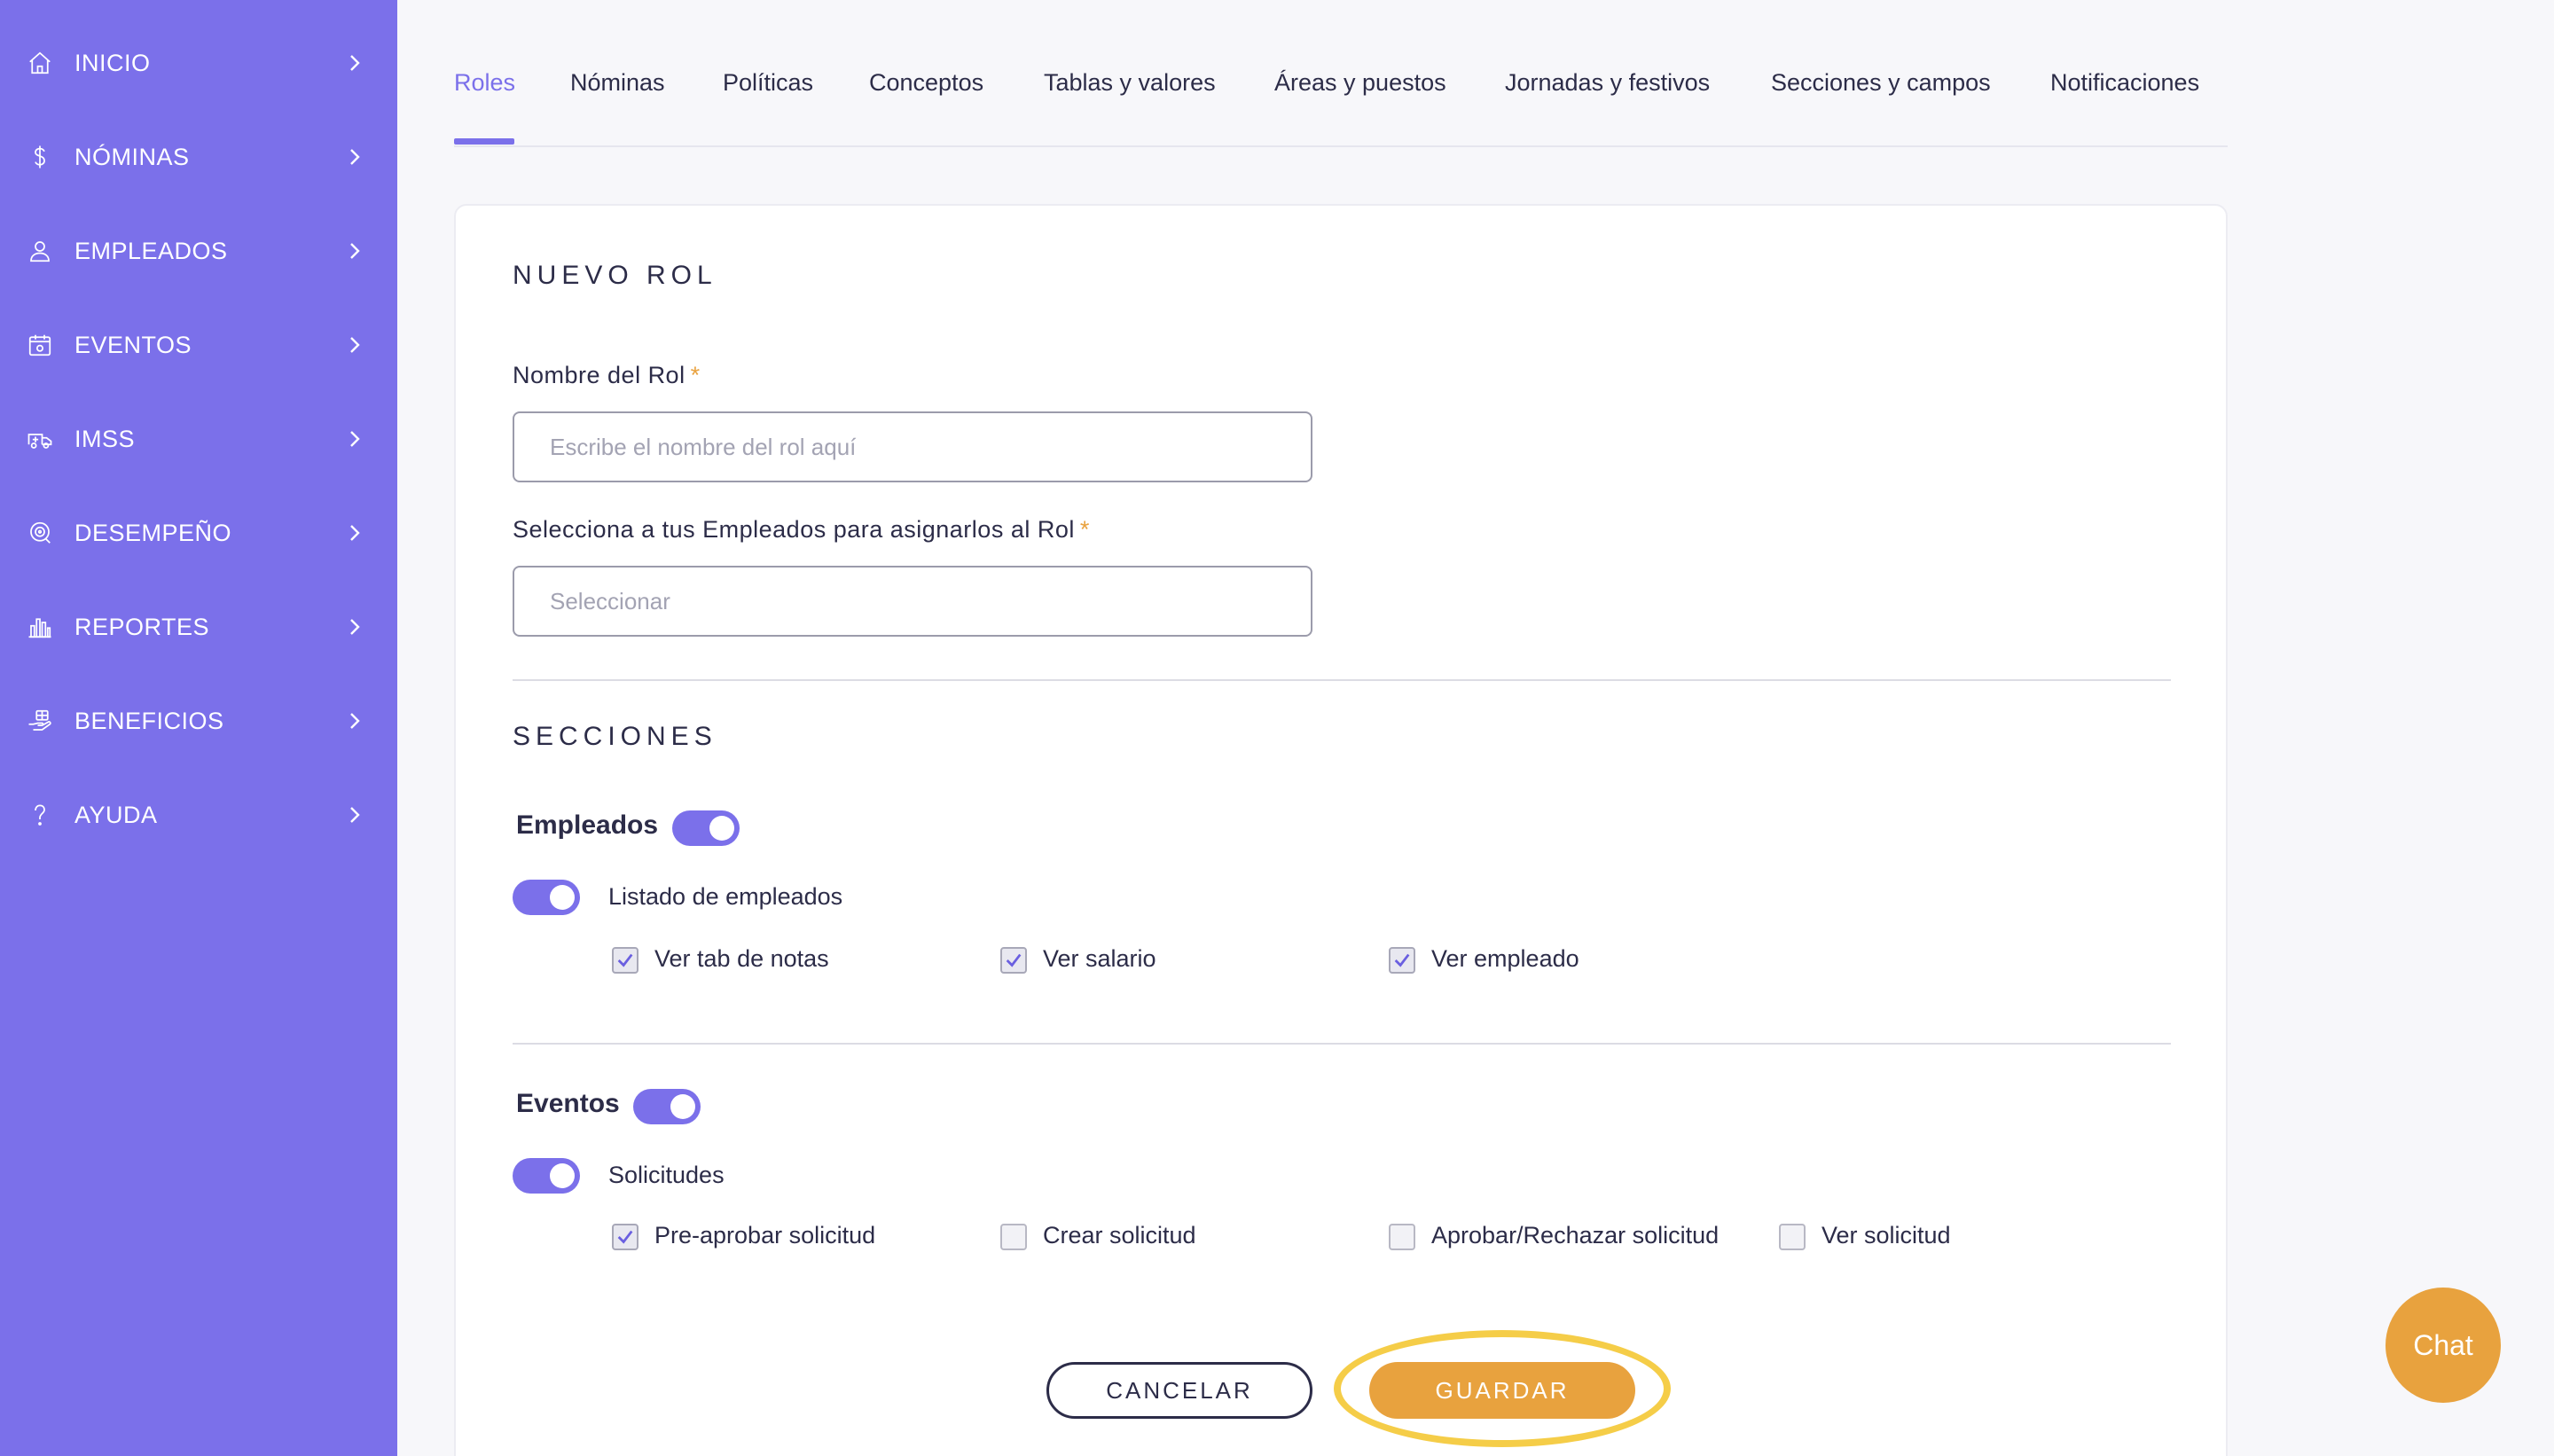 The height and width of the screenshot is (1456, 2554). I want to click on group-title-eventos: Eventos, so click(568, 1103).